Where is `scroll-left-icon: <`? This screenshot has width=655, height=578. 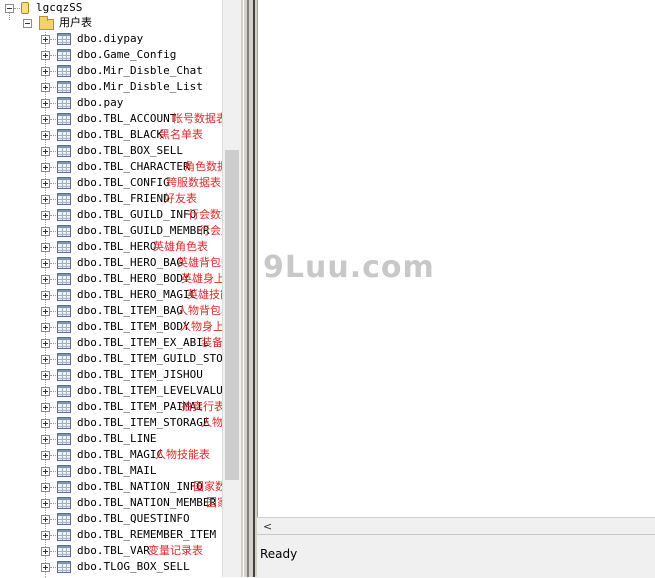 scroll-left-icon: < is located at coordinates (267, 526).